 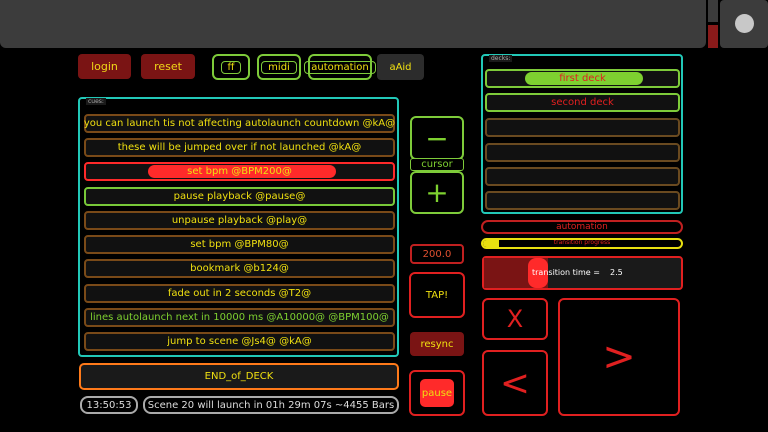 What do you see at coordinates (239, 341) in the screenshot?
I see `cue-item-9: jump to scene @Js4@ @kA@` at bounding box center [239, 341].